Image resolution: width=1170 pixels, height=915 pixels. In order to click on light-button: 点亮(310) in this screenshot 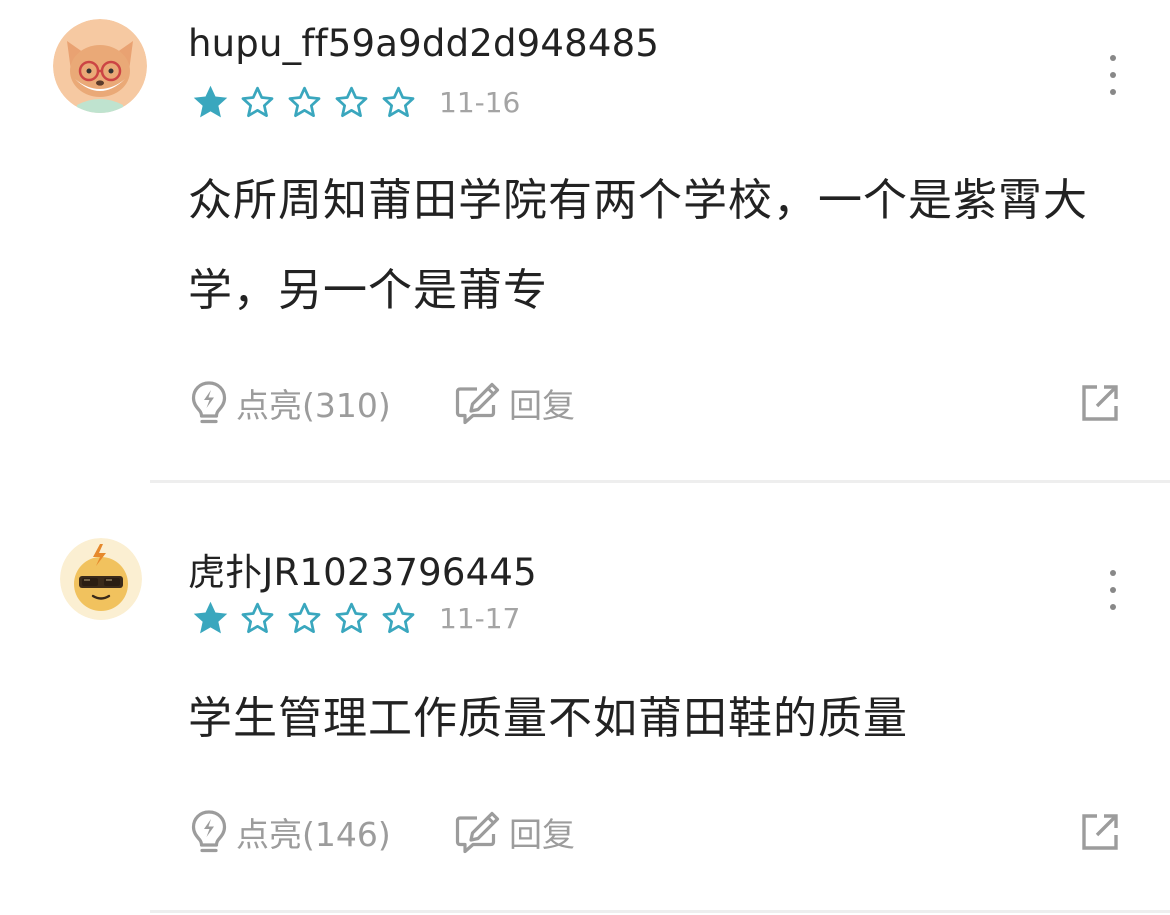, I will do `click(290, 403)`.